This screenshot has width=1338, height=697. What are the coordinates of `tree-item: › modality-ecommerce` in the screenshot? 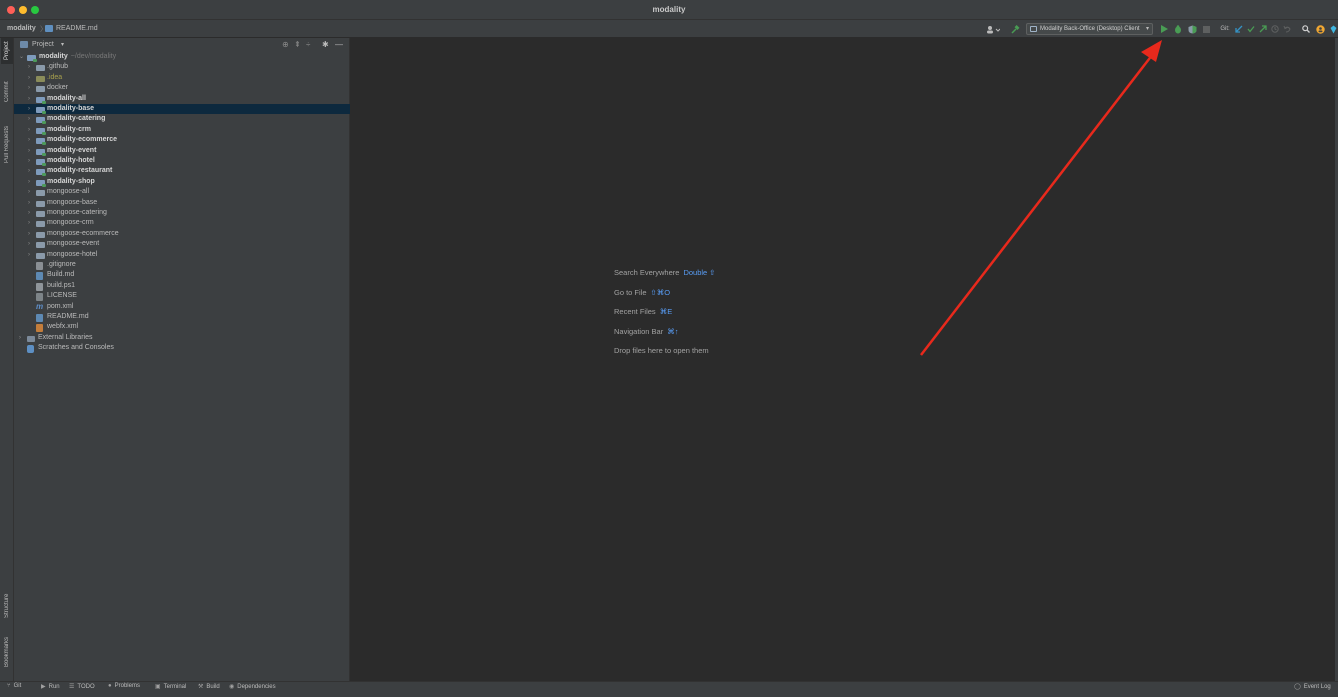 It's located at (182, 140).